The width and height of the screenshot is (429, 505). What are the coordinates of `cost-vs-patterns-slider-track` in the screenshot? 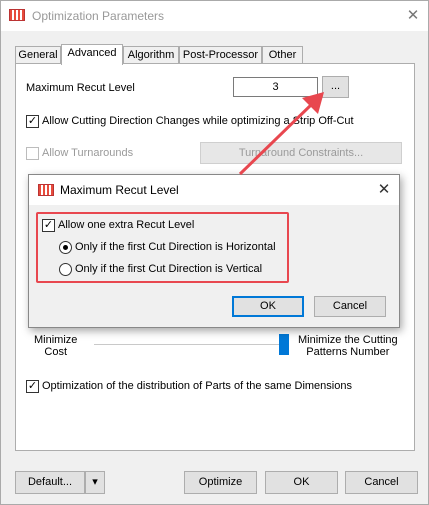 It's located at (189, 346).